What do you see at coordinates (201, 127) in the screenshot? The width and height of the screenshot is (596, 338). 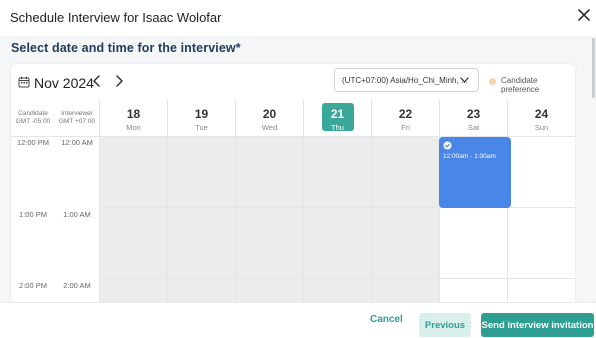 I see `day-name: Tue` at bounding box center [201, 127].